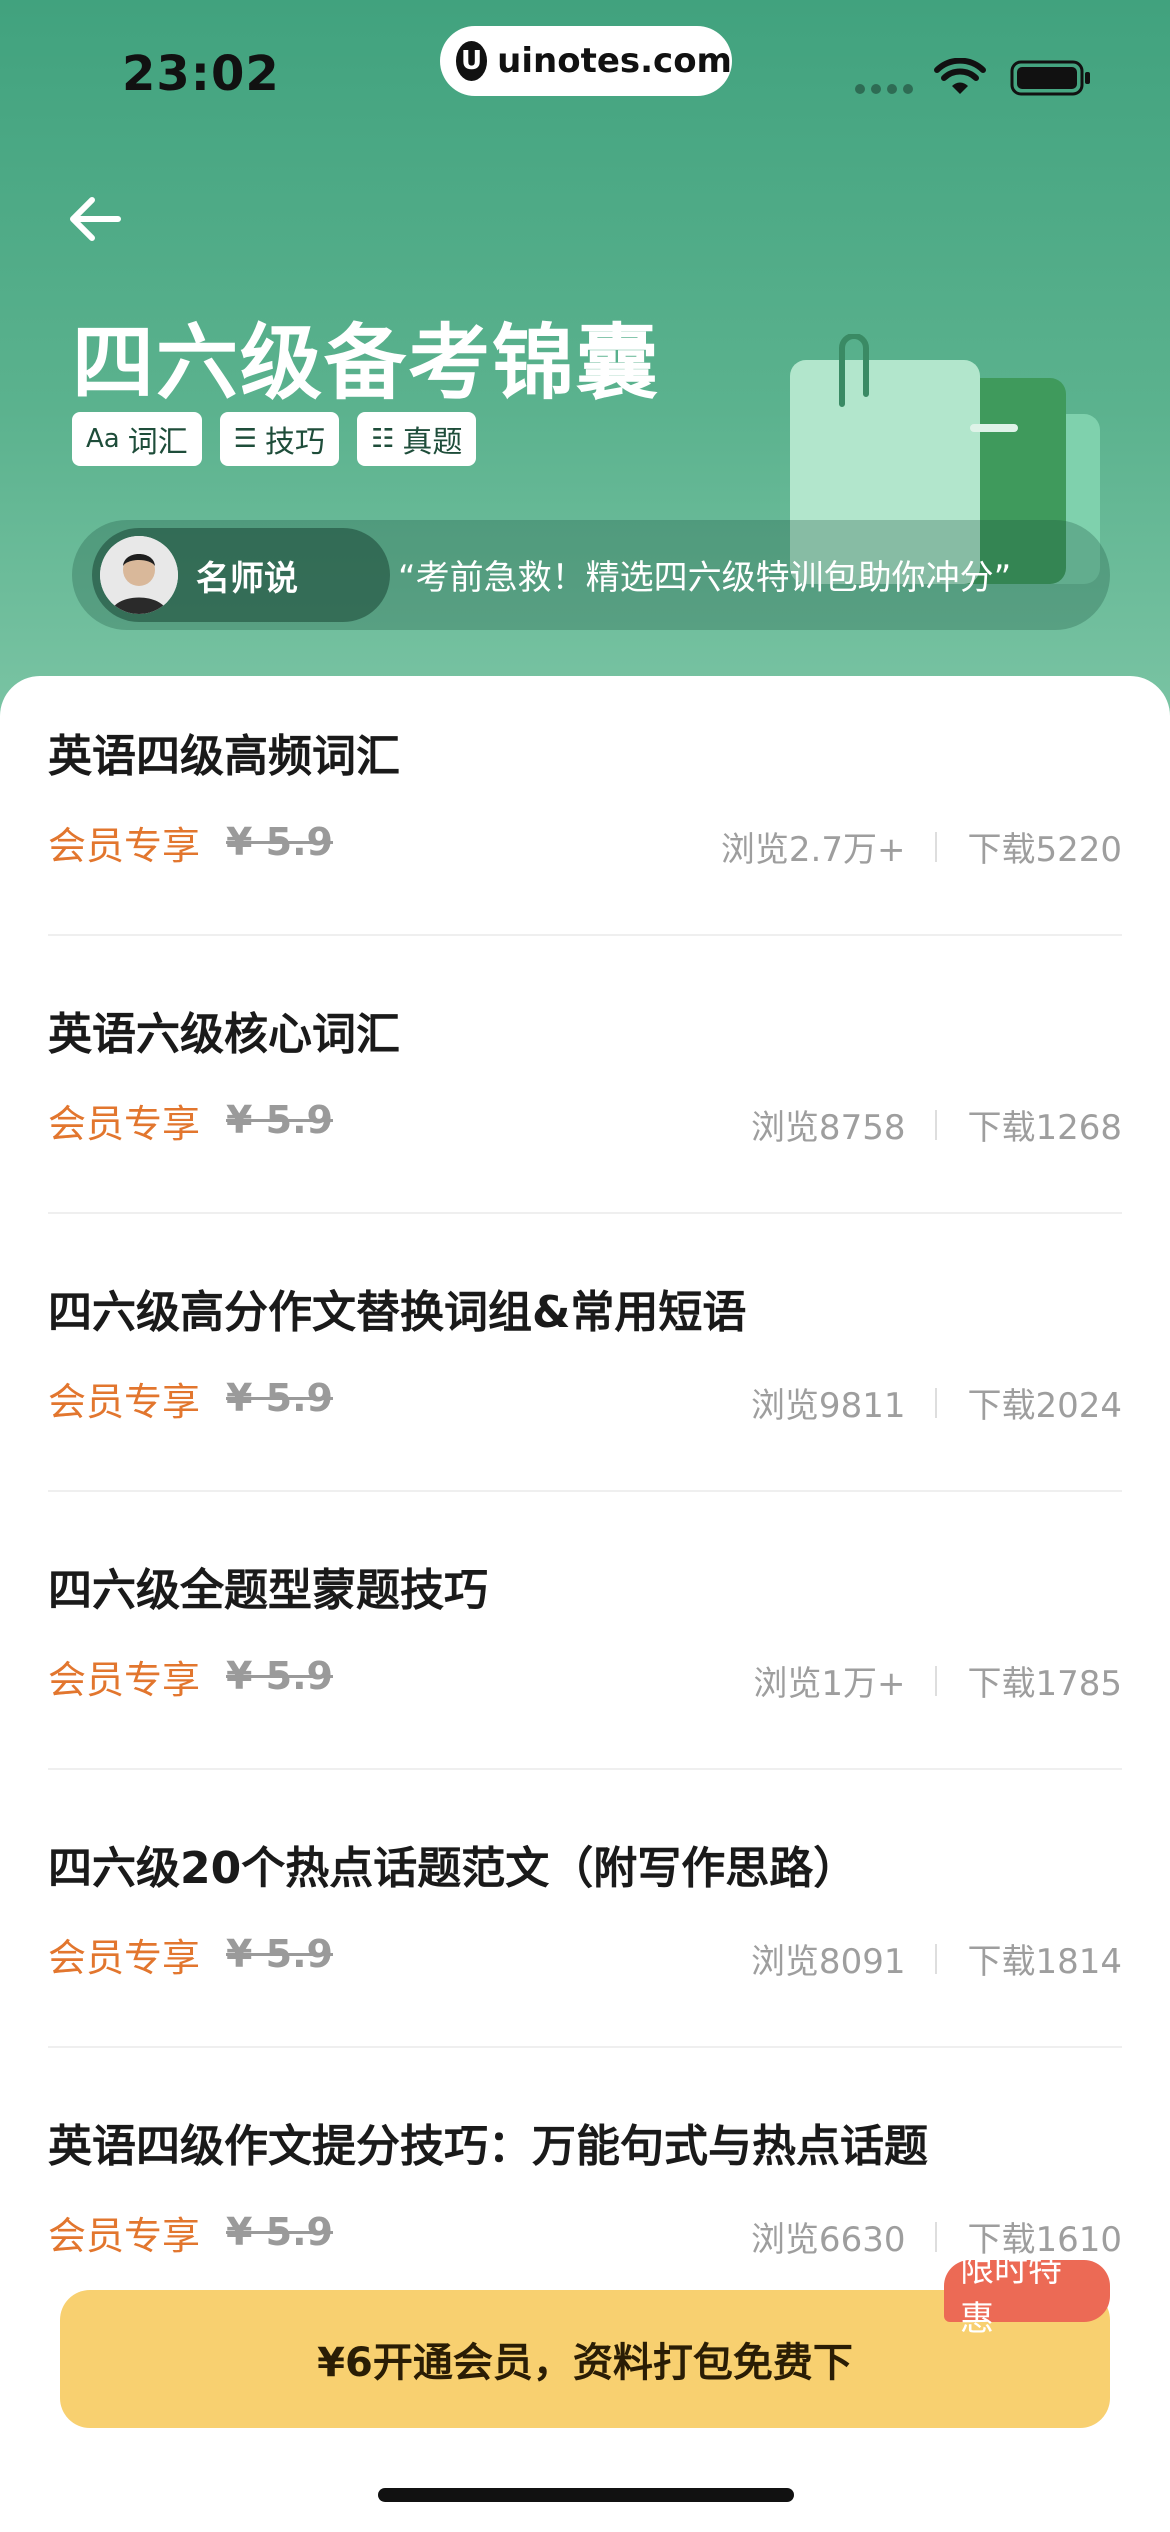 The width and height of the screenshot is (1170, 2532). I want to click on item-title: 英语六级核心词汇, so click(224, 1034).